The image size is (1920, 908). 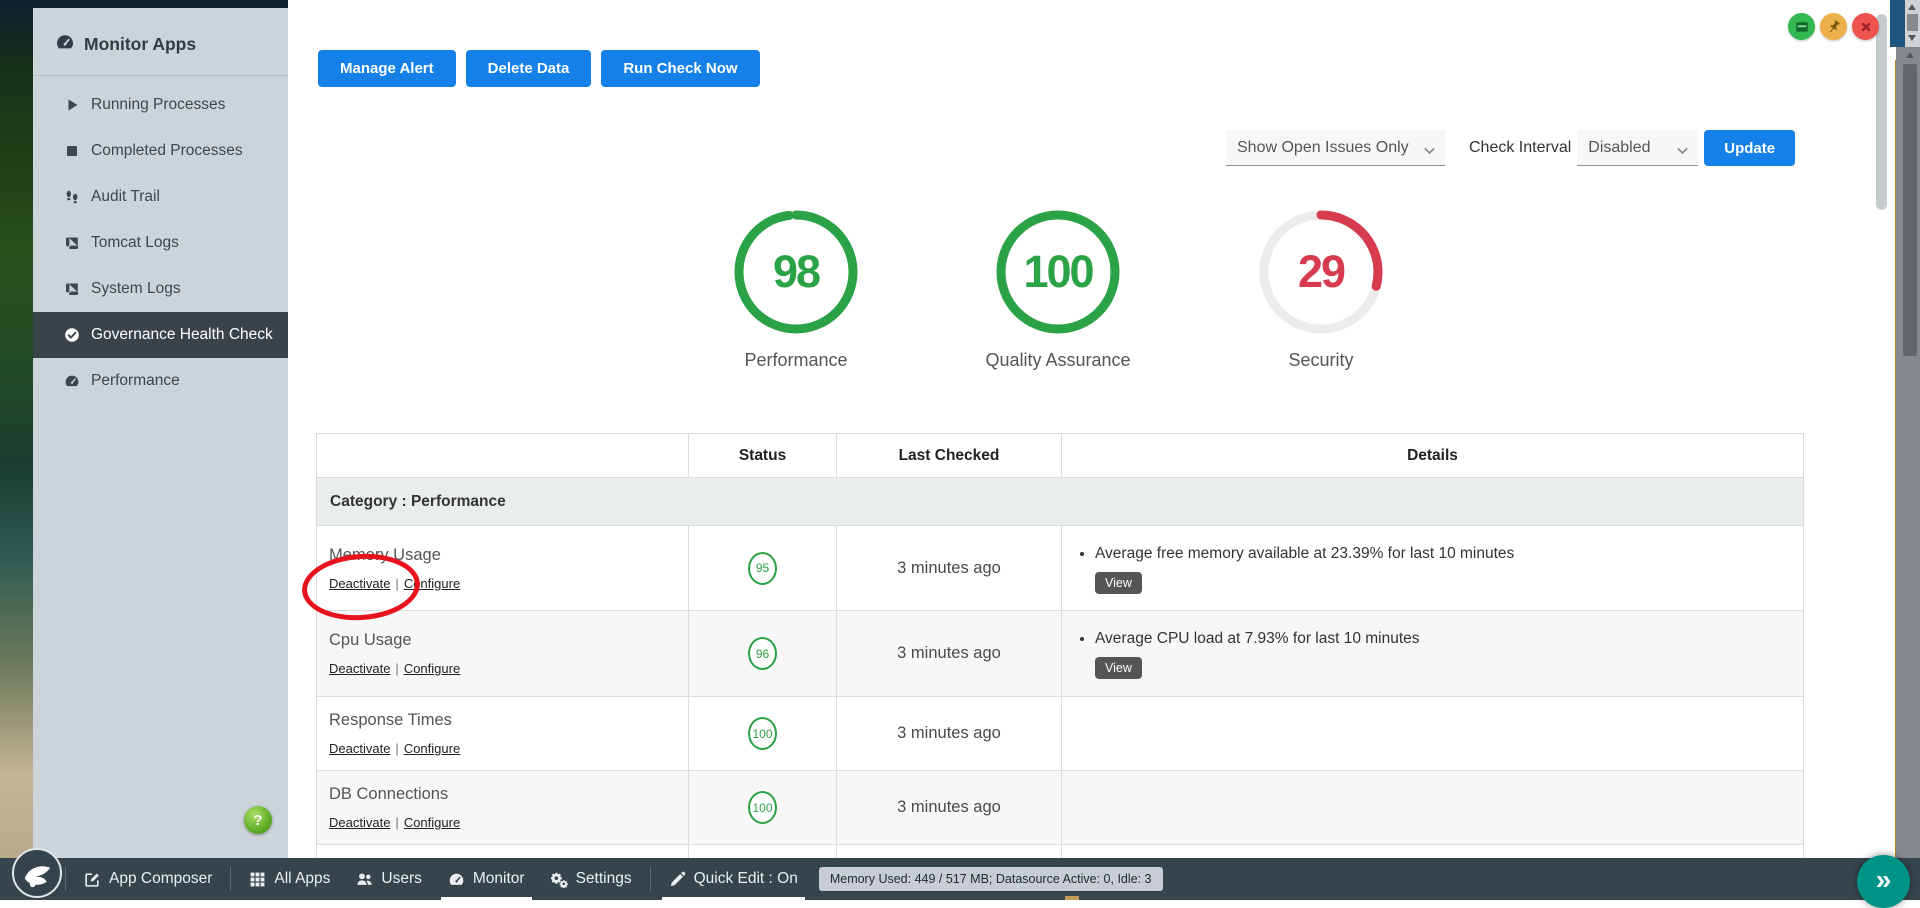 I want to click on sidebar-item-running-processes: Running Processes, so click(x=160, y=105).